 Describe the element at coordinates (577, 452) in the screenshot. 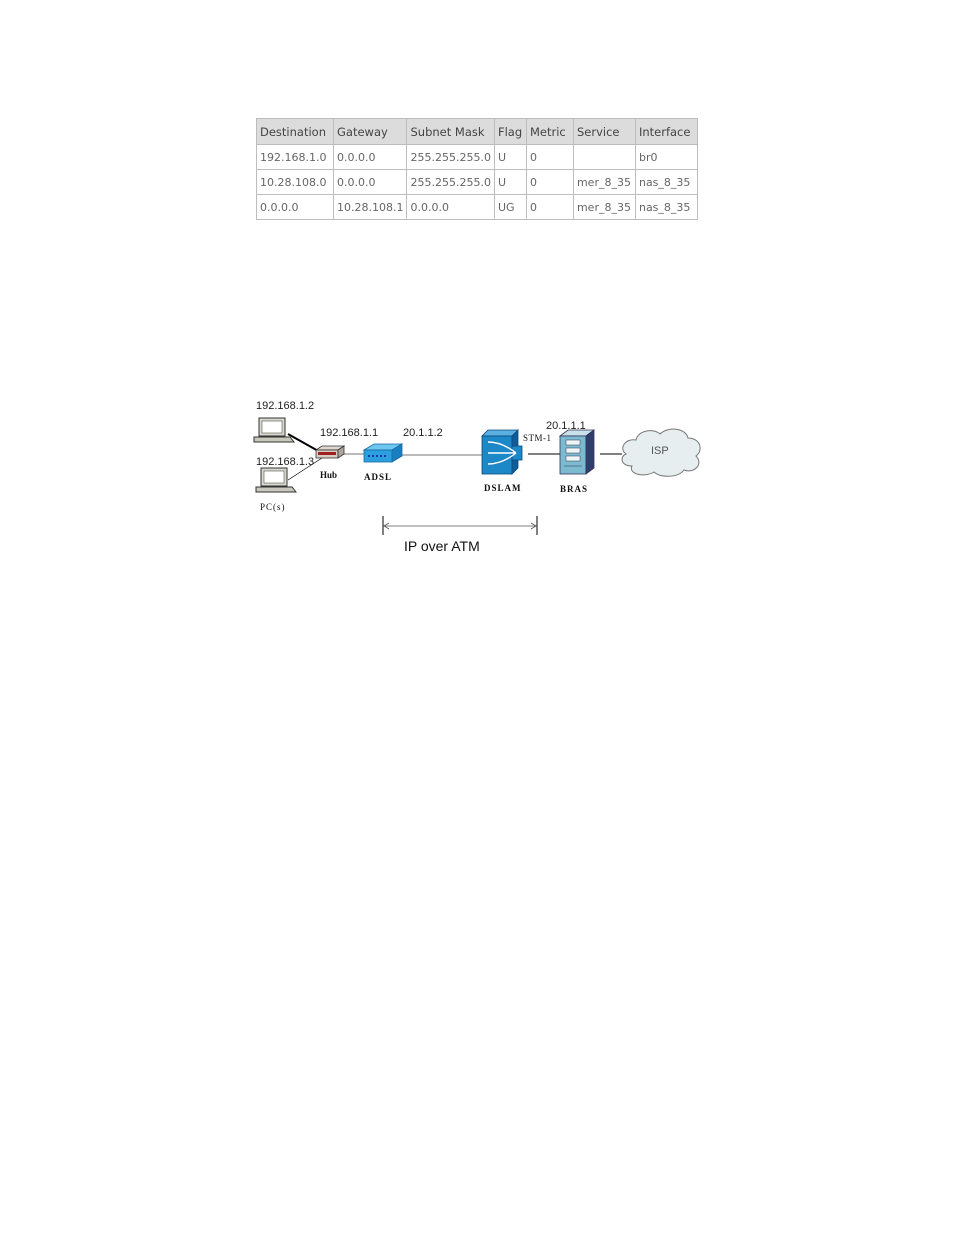

I see `bras-server-icon` at that location.